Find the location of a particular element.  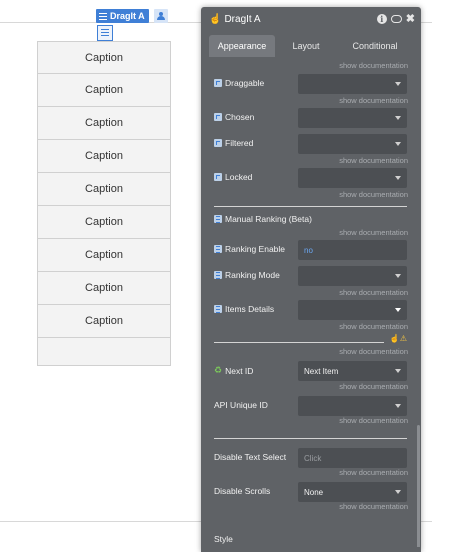

items-details-dropdown is located at coordinates (352, 310).